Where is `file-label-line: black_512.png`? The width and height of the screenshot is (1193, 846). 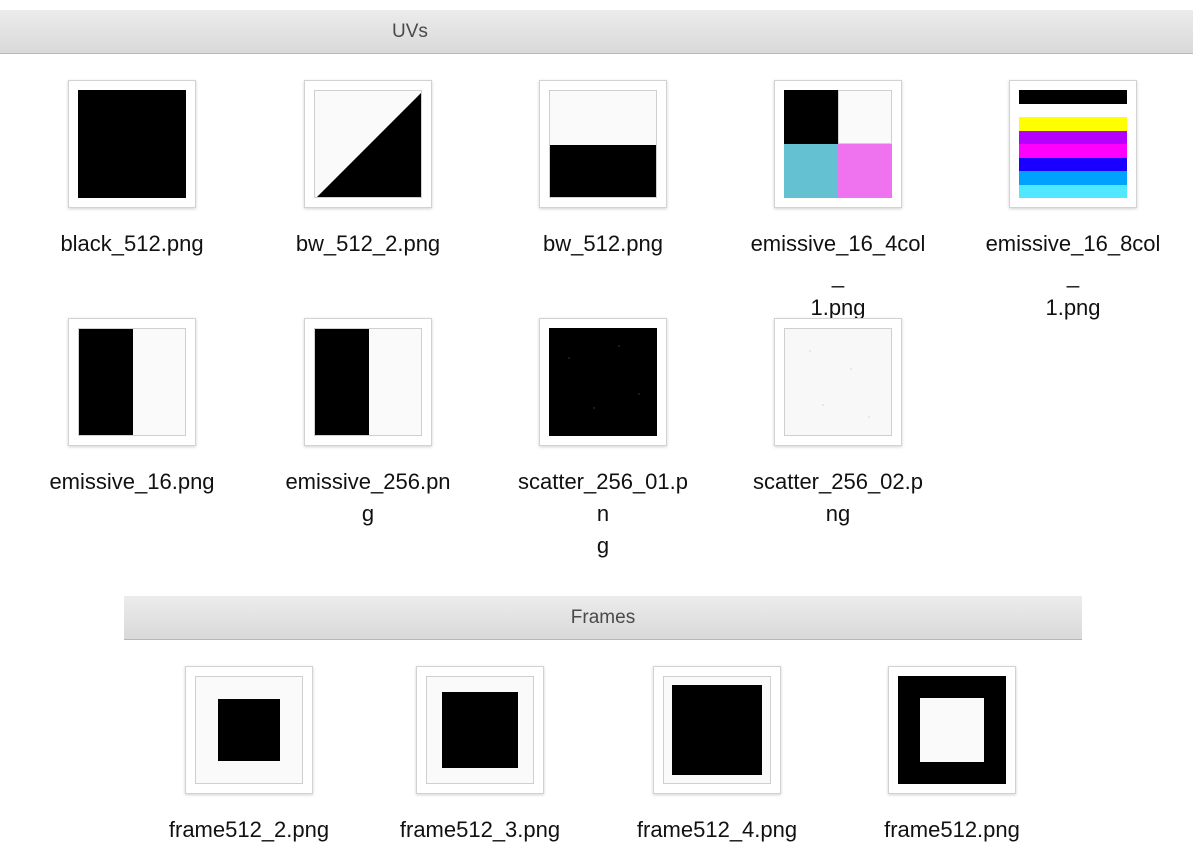
file-label-line: black_512.png is located at coordinates (132, 243).